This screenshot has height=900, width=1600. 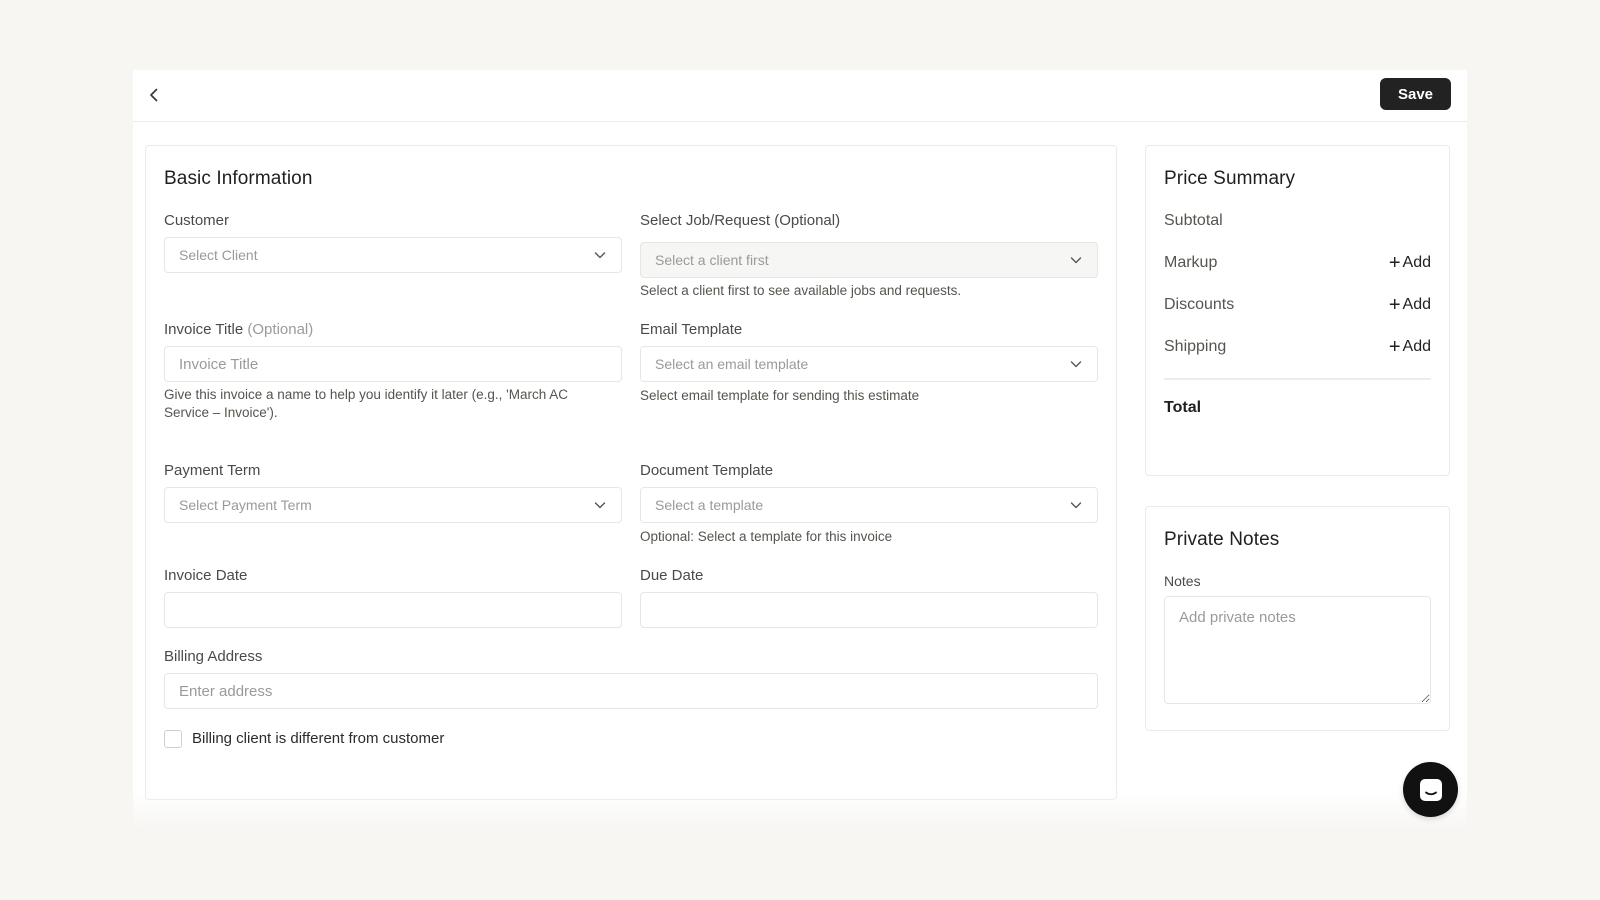 I want to click on shipping-label: Shipping, so click(x=1195, y=346).